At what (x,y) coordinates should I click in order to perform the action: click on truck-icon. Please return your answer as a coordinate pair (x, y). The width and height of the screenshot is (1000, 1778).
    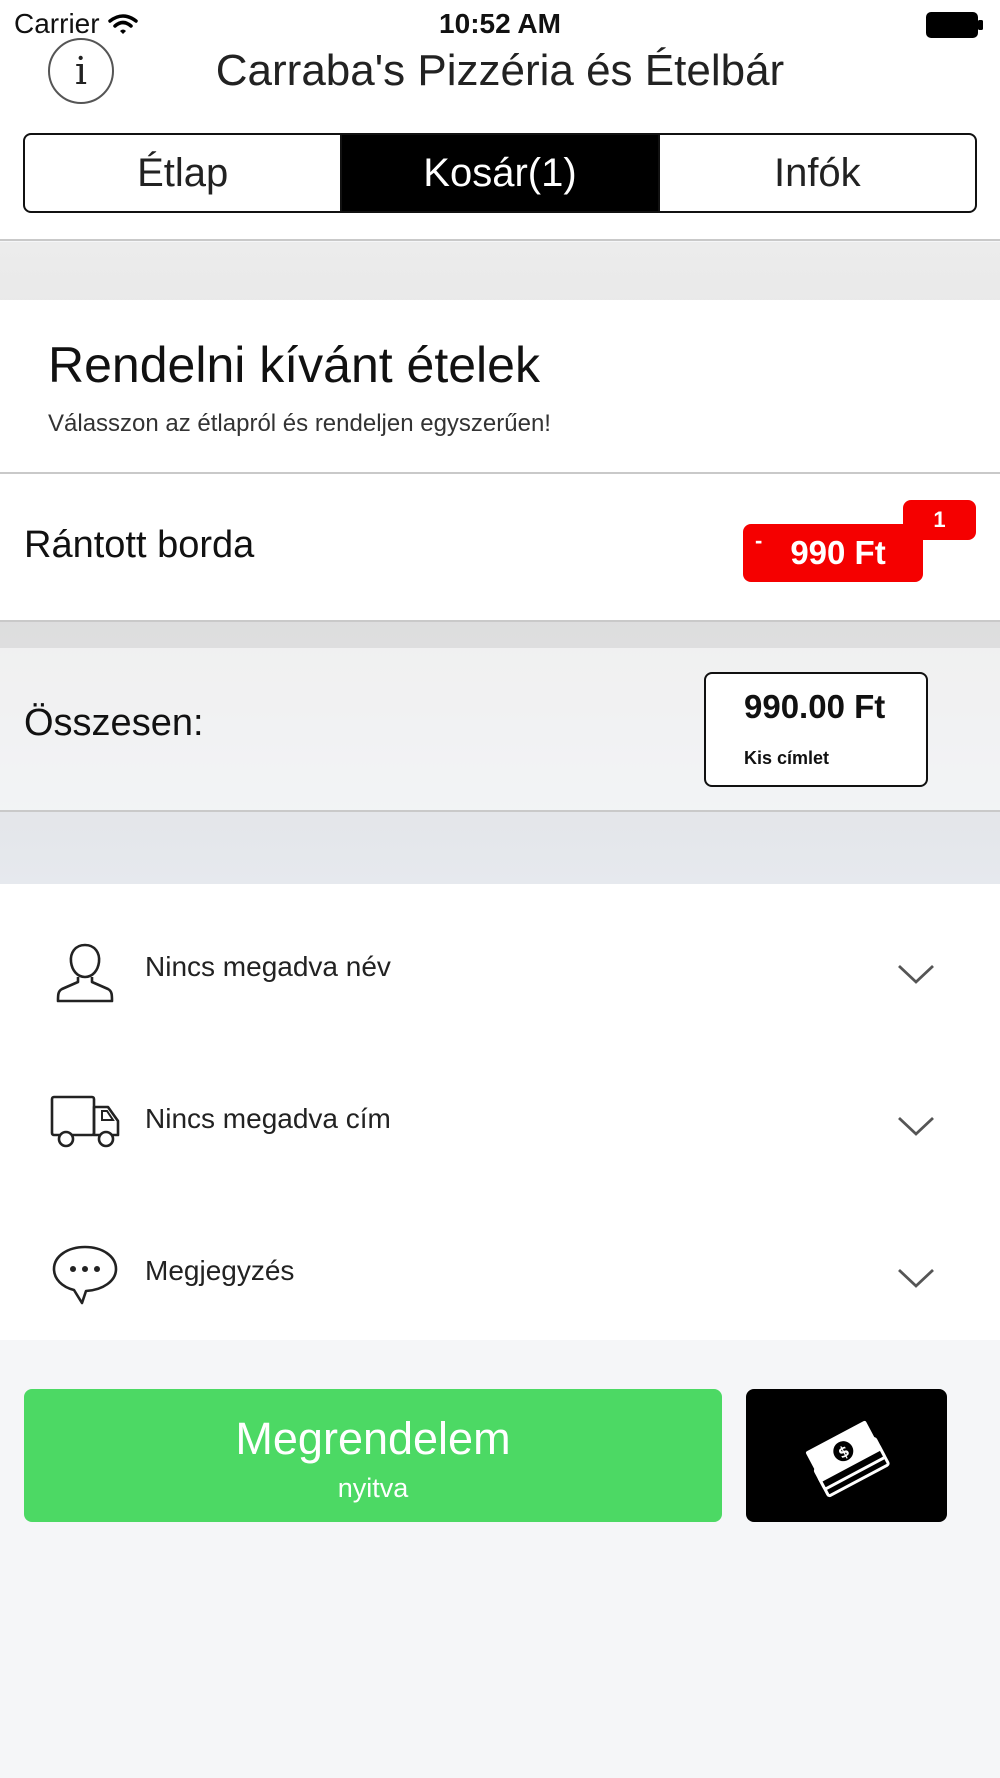
    Looking at the image, I should click on (85, 1121).